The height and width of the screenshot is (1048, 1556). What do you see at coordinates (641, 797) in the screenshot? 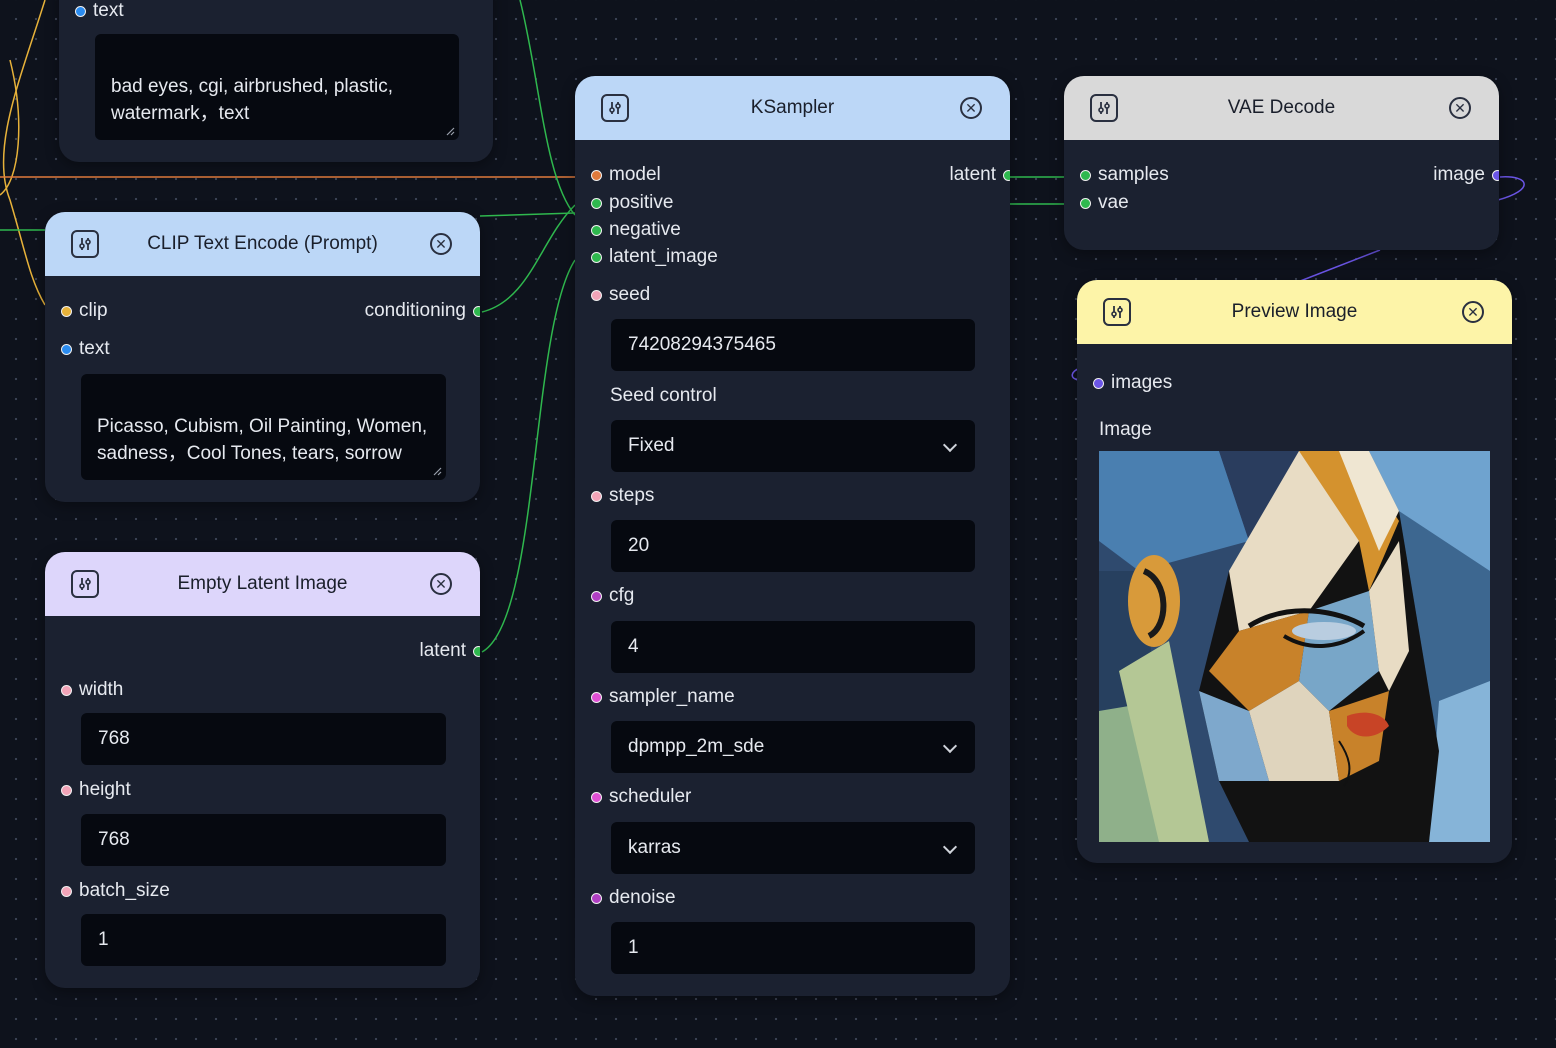
I see `scheduler-port: scheduler` at bounding box center [641, 797].